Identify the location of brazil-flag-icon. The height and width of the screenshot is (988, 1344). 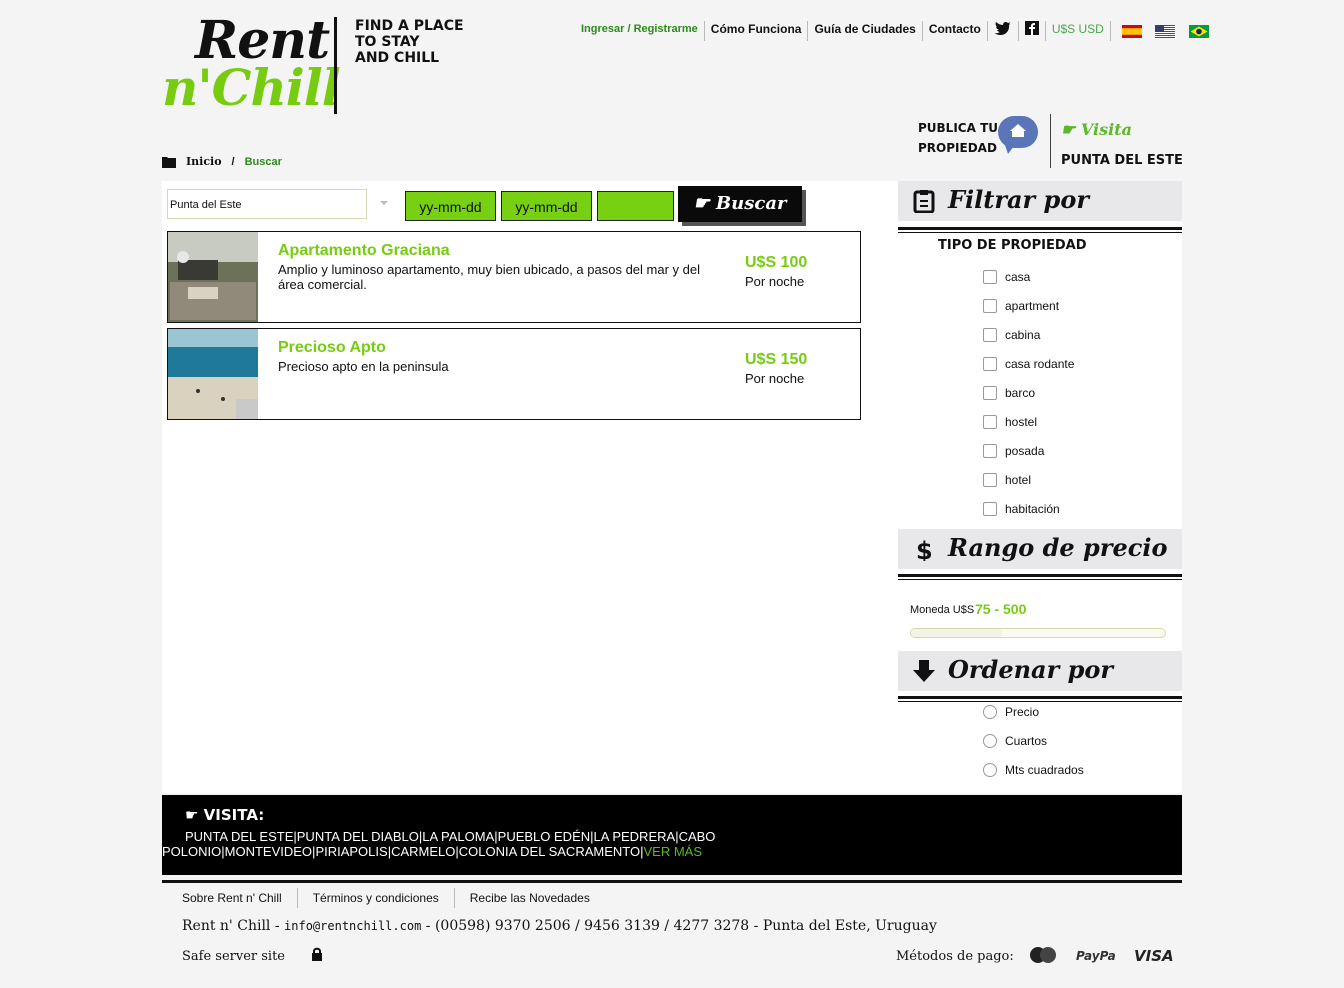
(1198, 32).